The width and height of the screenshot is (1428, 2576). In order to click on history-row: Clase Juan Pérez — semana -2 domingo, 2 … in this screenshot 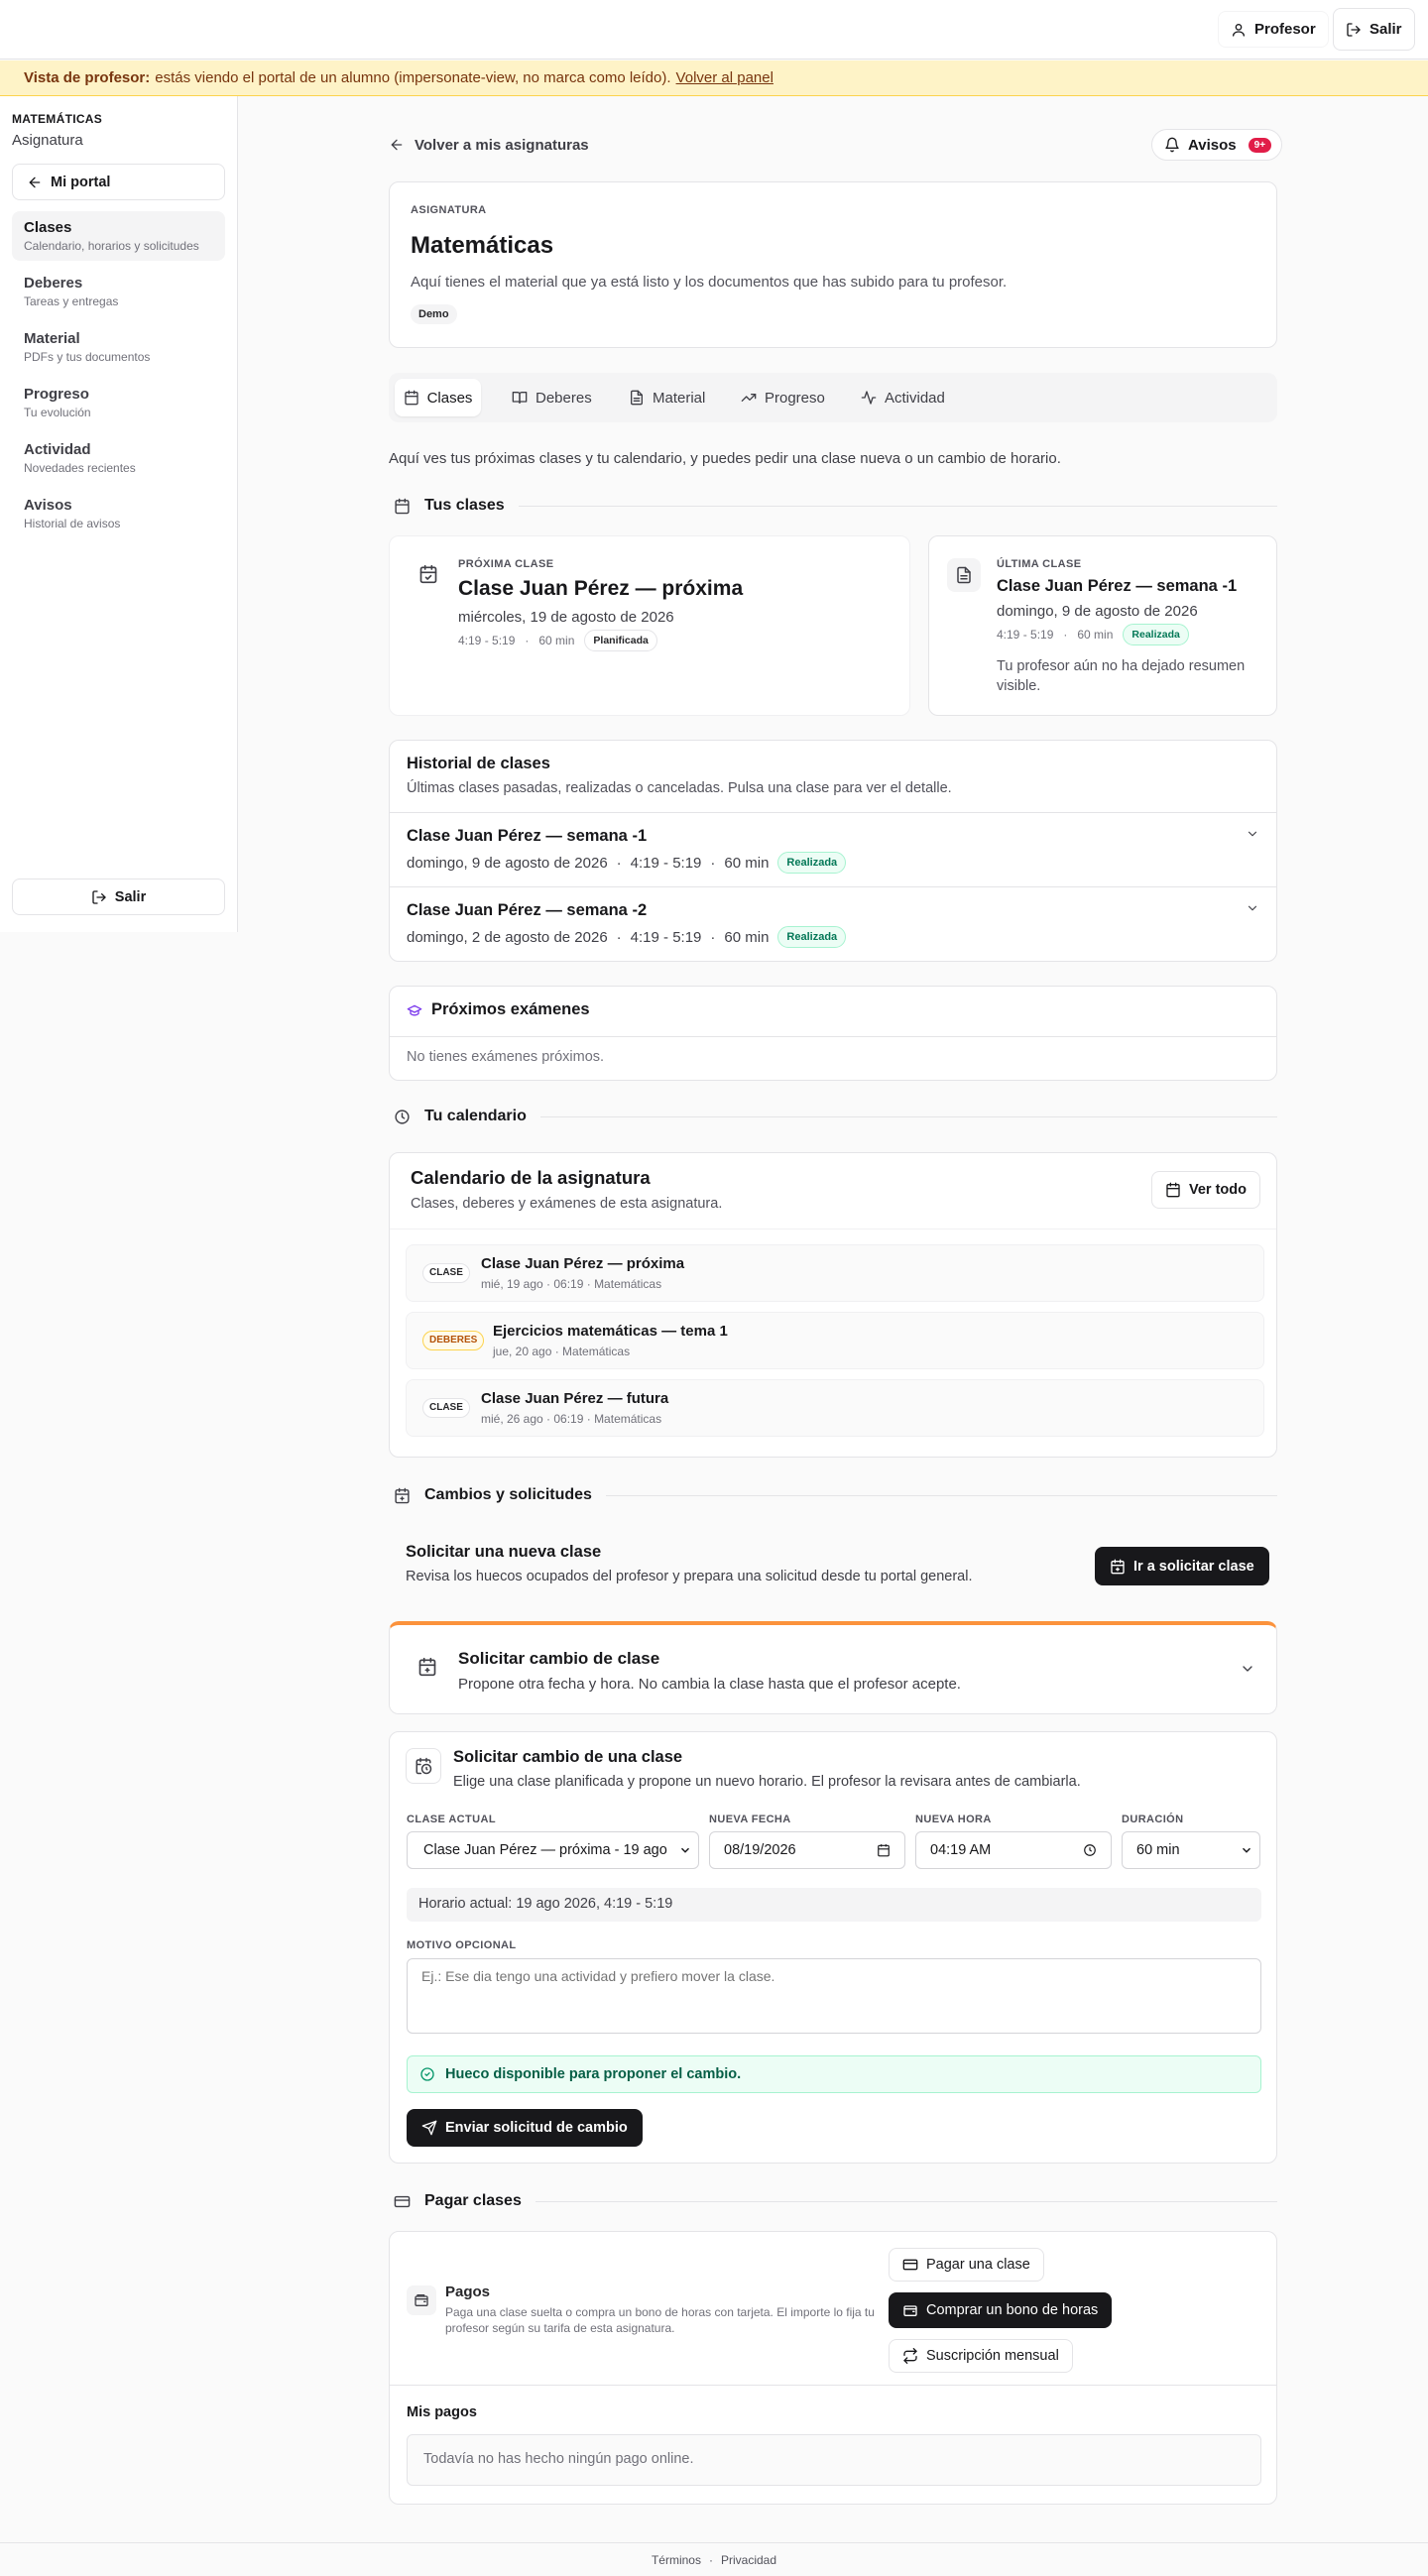, I will do `click(833, 923)`.